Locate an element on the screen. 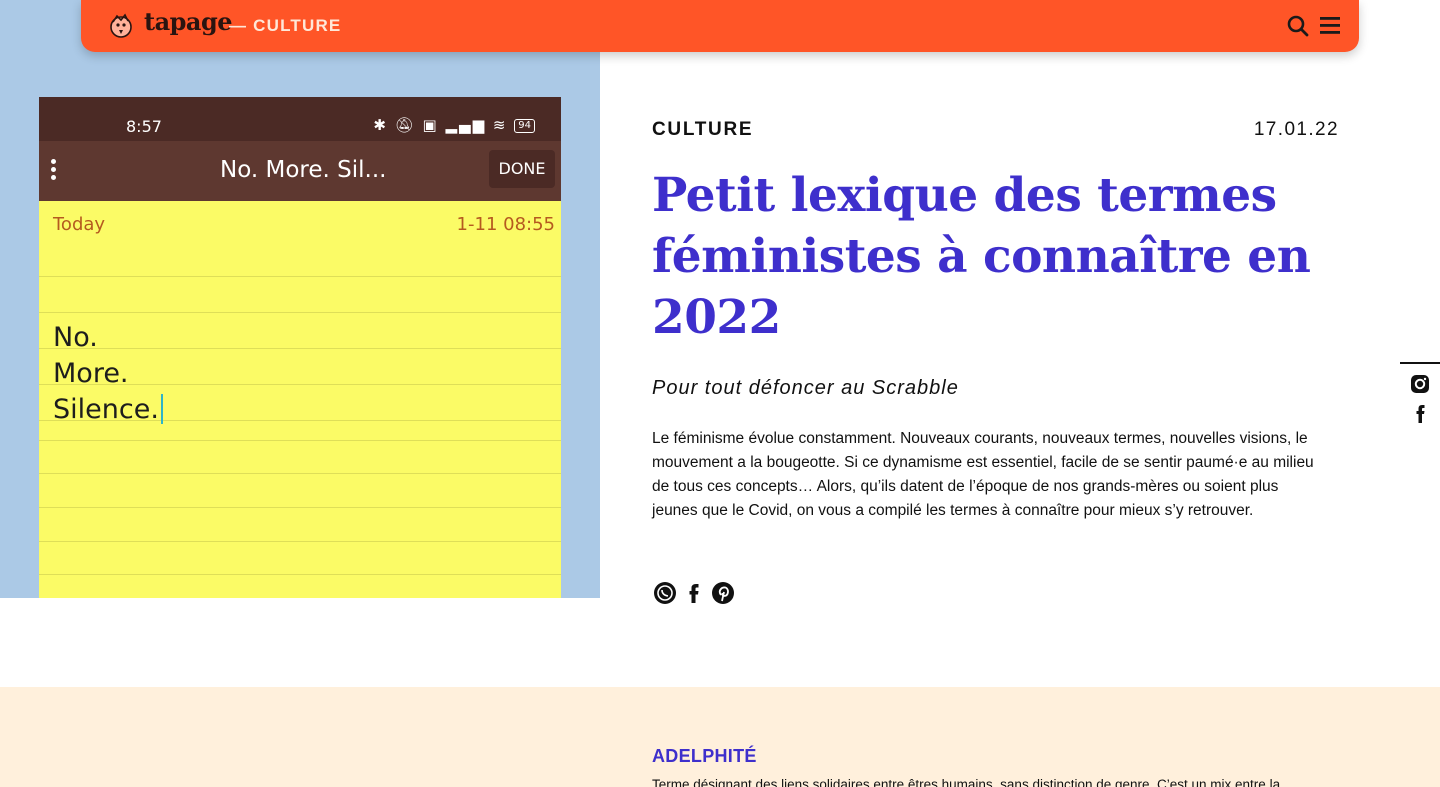 Image resolution: width=1440 pixels, height=787 pixels. mute-icon: 🔕︎ is located at coordinates (405, 125).